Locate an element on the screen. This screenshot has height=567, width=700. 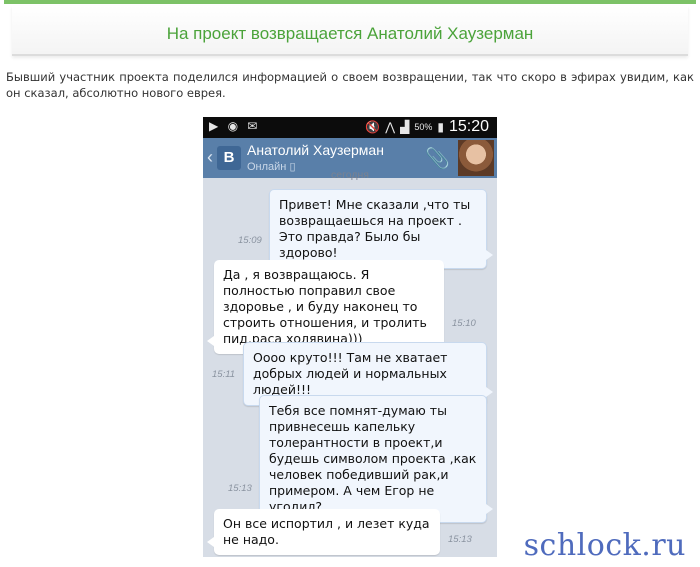
message-time: 15:10 is located at coordinates (464, 323).